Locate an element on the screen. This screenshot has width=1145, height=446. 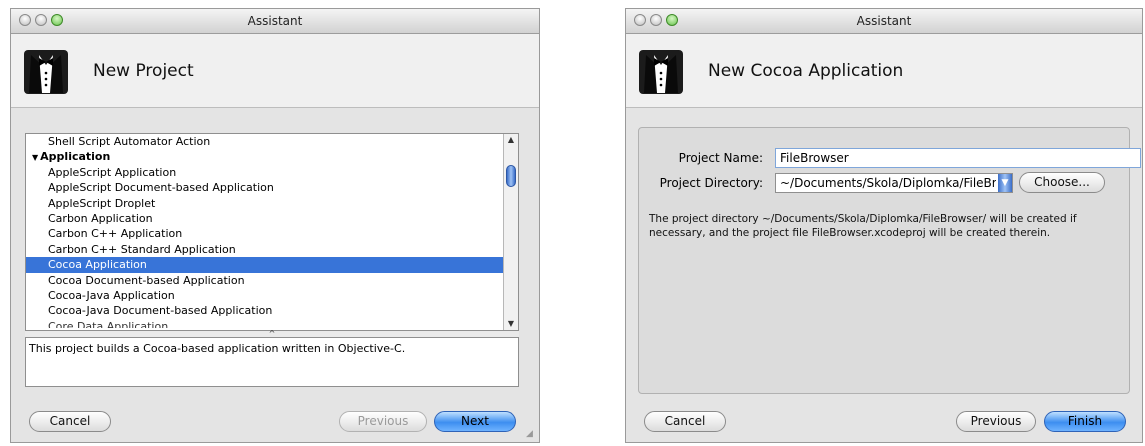
list-item: Shell Script Automator Action is located at coordinates (272, 141).